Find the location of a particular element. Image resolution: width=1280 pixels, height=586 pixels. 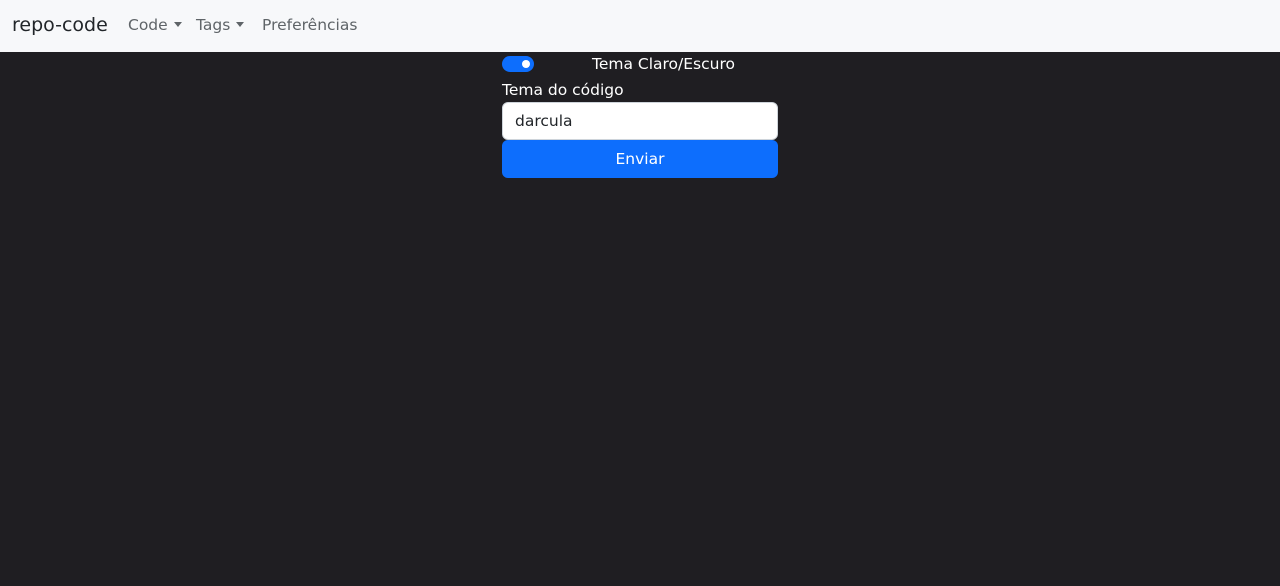

nav-tags-label: Tags is located at coordinates (213, 25).